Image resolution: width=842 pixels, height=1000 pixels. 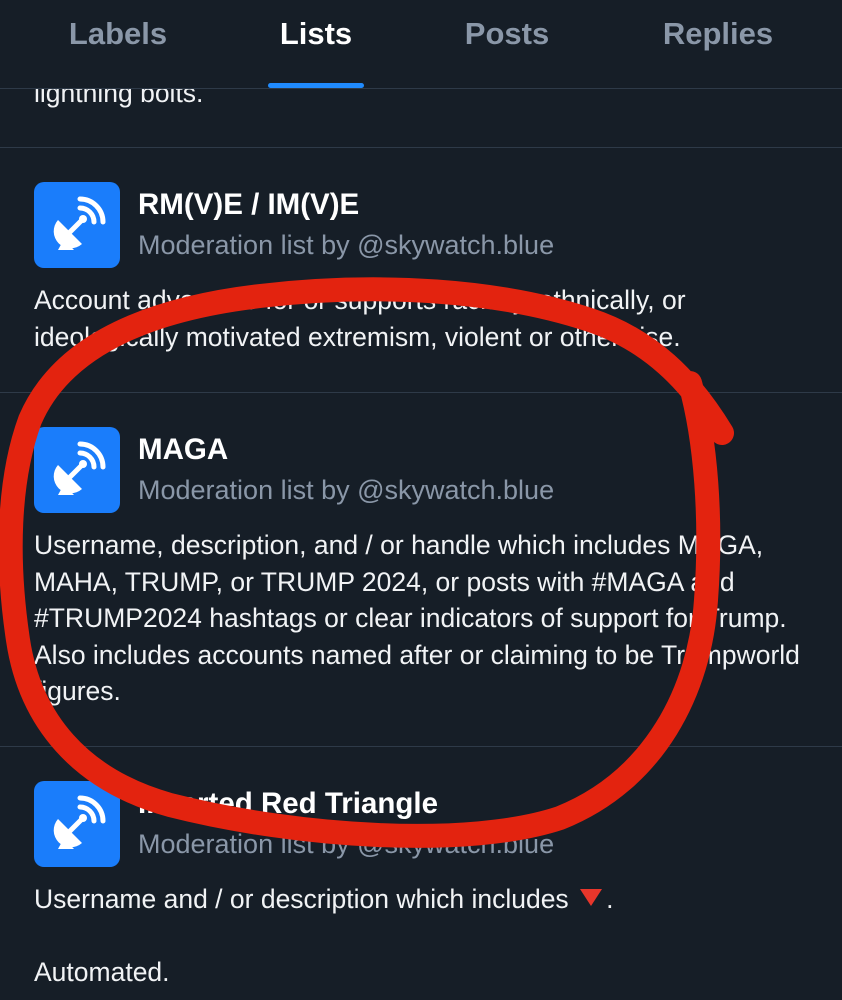 What do you see at coordinates (507, 52) in the screenshot?
I see `tab-posts: Posts` at bounding box center [507, 52].